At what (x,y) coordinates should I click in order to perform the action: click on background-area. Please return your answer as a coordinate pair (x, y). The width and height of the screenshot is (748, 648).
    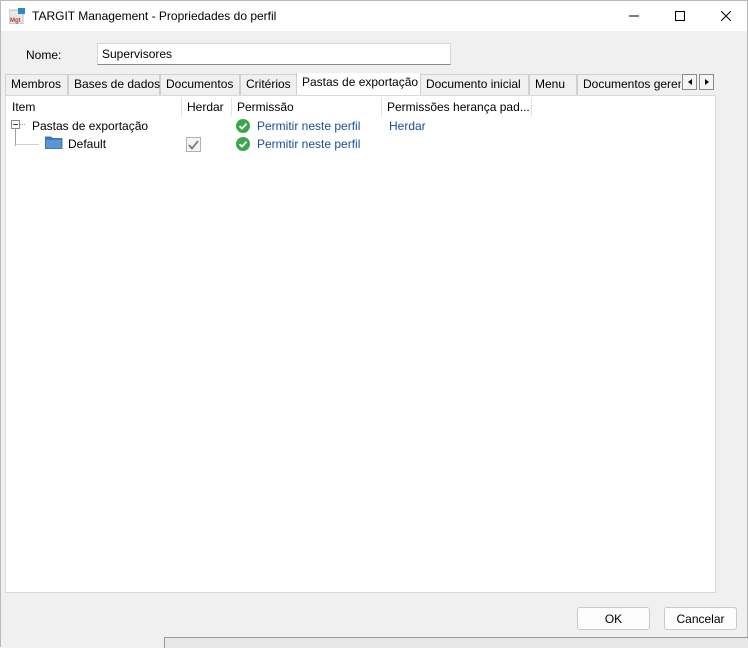
    Looking at the image, I should click on (82, 642).